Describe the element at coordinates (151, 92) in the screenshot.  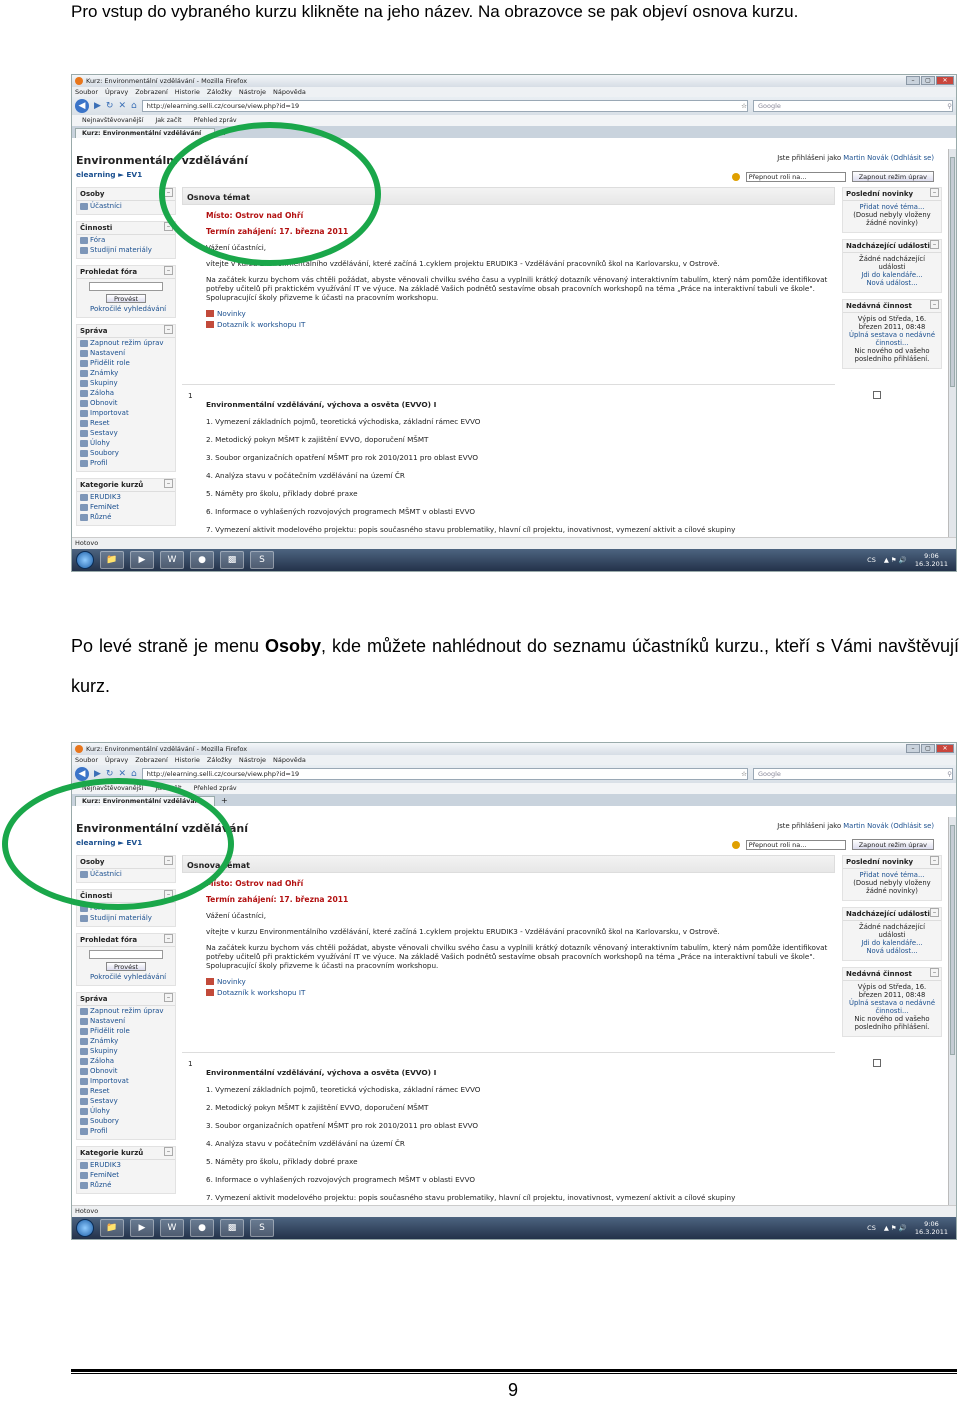
I see `menu-zobrazeni: Zobrazení` at that location.